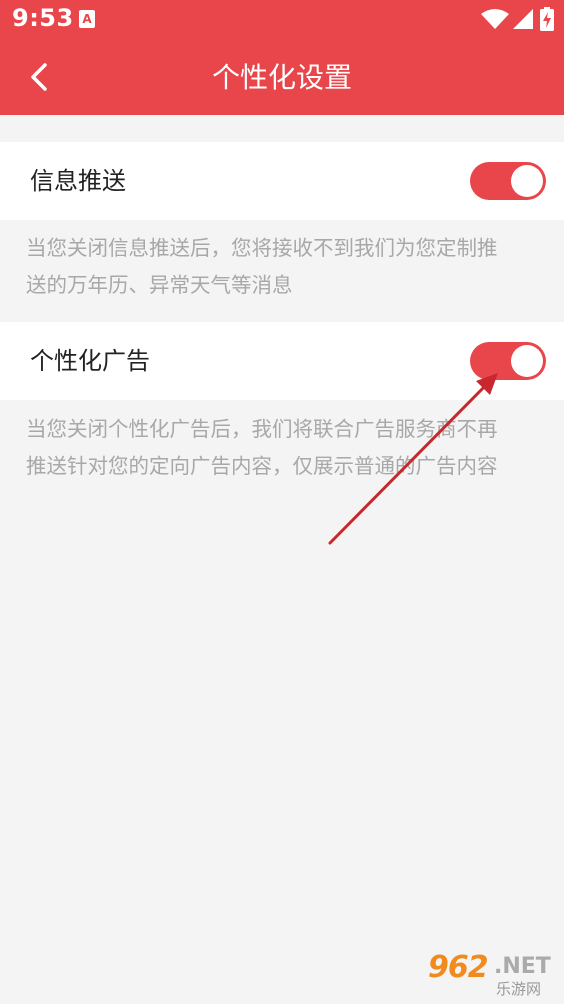  Describe the element at coordinates (413, 459) in the screenshot. I see `annotation-arrow-icon` at that location.